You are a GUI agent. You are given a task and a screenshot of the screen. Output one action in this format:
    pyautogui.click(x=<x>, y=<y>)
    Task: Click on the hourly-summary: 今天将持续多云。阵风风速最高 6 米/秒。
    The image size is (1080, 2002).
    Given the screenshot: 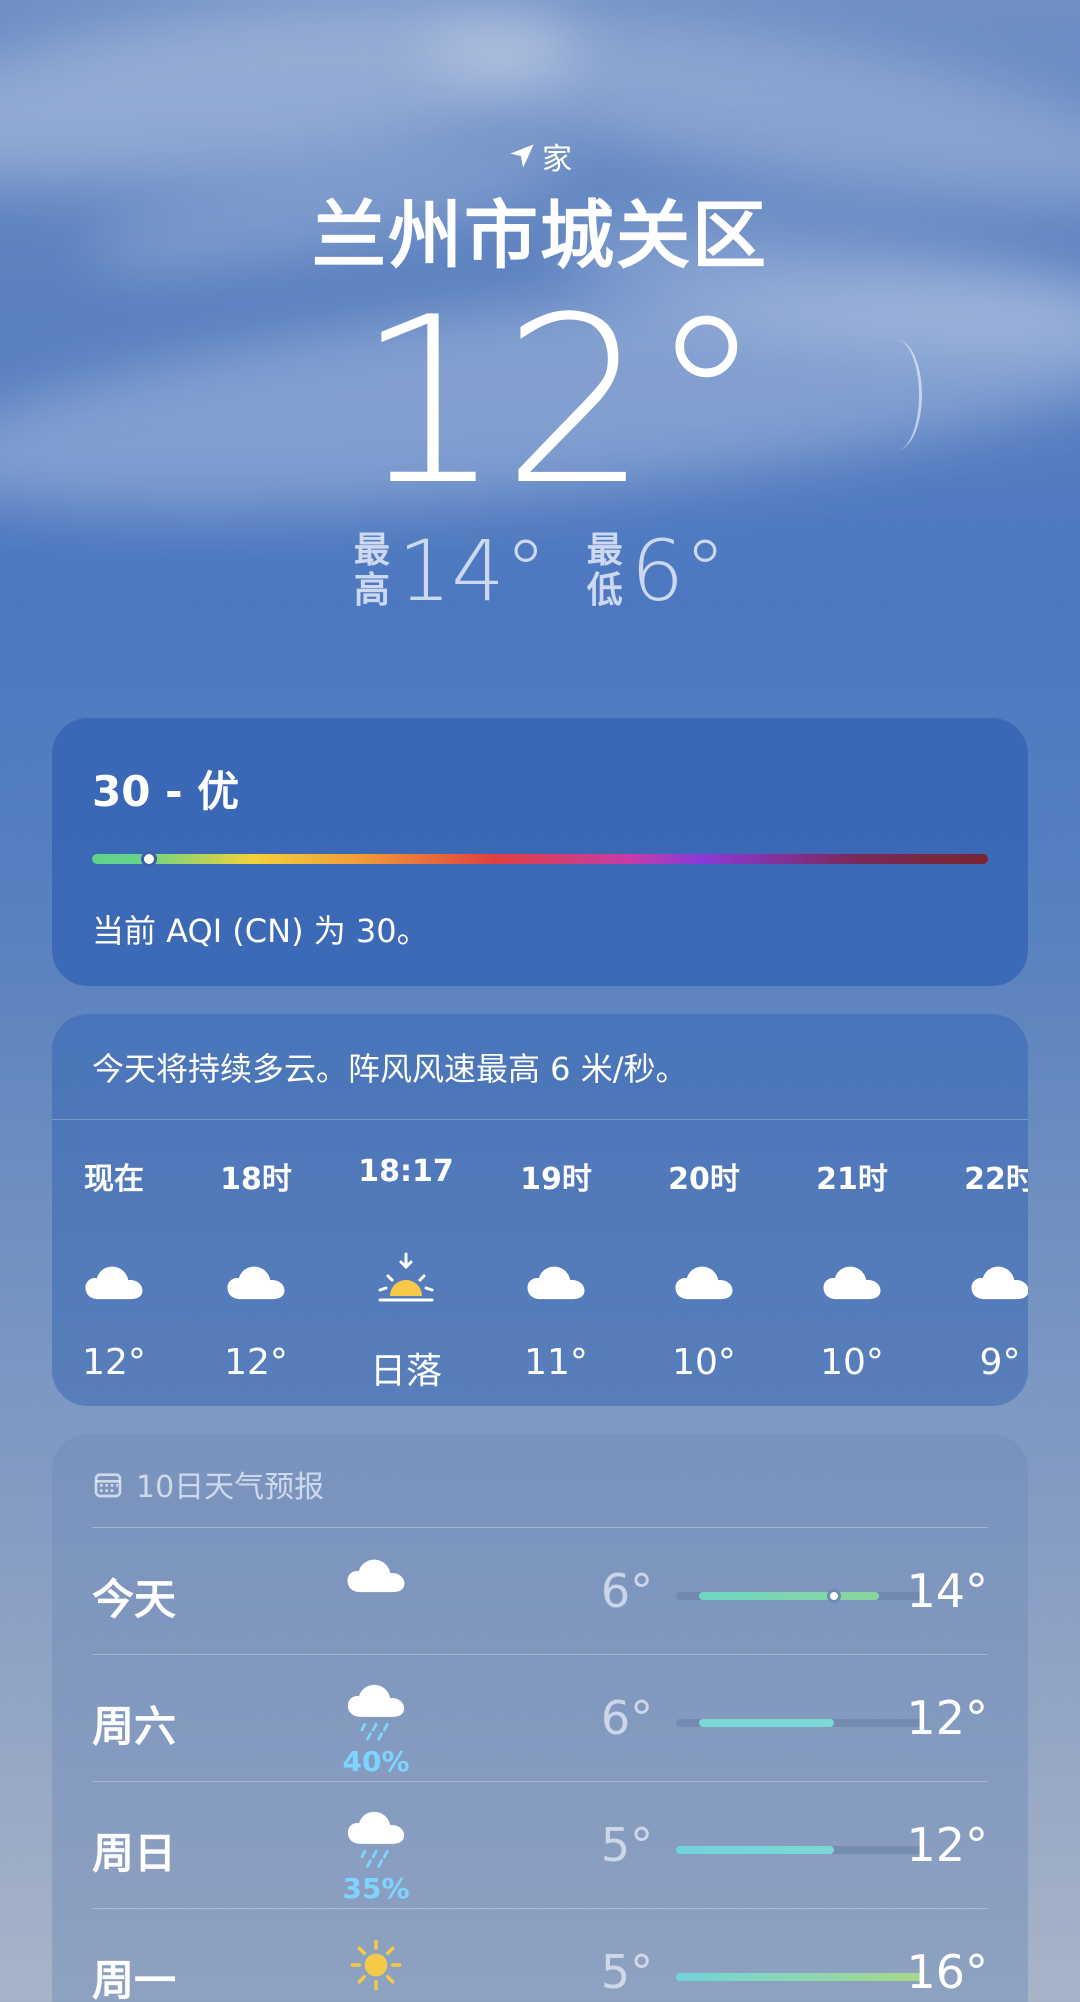 What is the action you would take?
    pyautogui.click(x=540, y=1067)
    